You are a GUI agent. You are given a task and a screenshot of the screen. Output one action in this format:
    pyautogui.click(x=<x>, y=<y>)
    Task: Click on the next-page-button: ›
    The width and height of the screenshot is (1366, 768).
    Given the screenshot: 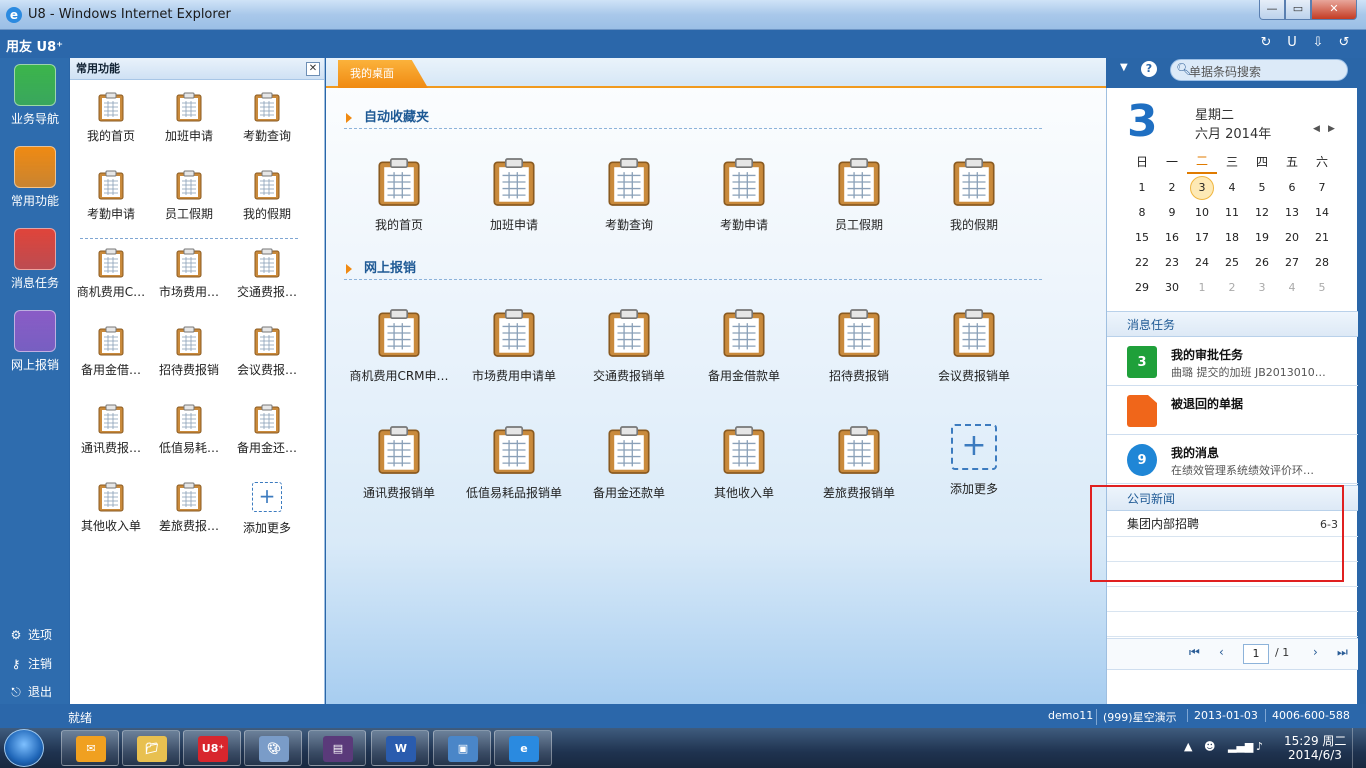 What is the action you would take?
    pyautogui.click(x=1315, y=652)
    